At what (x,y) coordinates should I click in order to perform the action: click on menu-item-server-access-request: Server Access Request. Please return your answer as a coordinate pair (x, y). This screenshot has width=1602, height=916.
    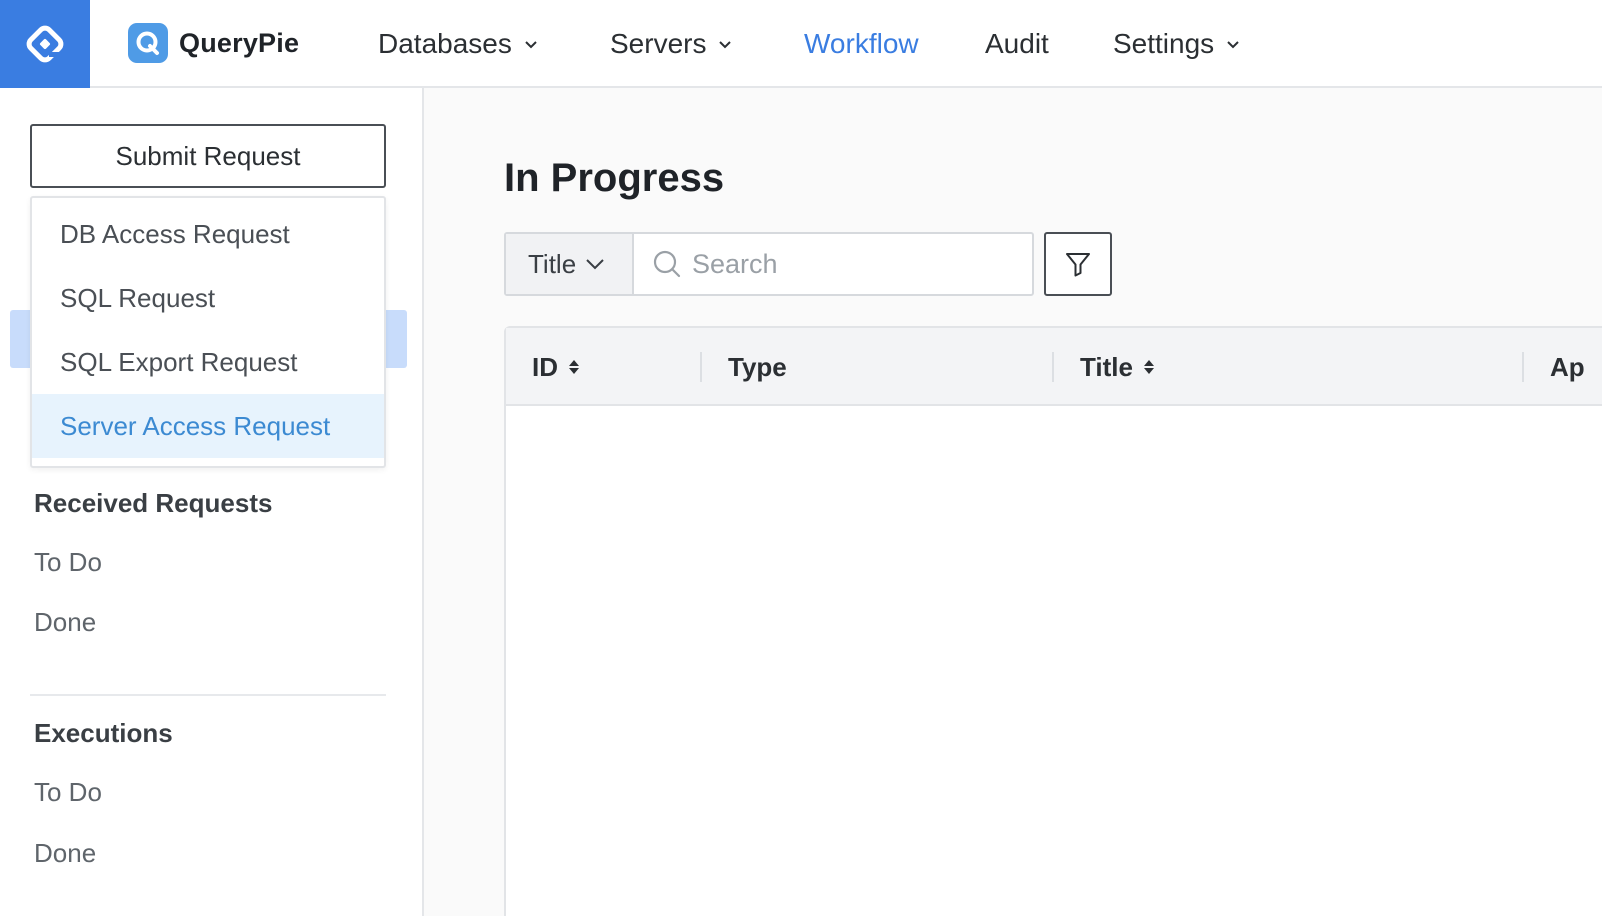
    Looking at the image, I should click on (208, 426).